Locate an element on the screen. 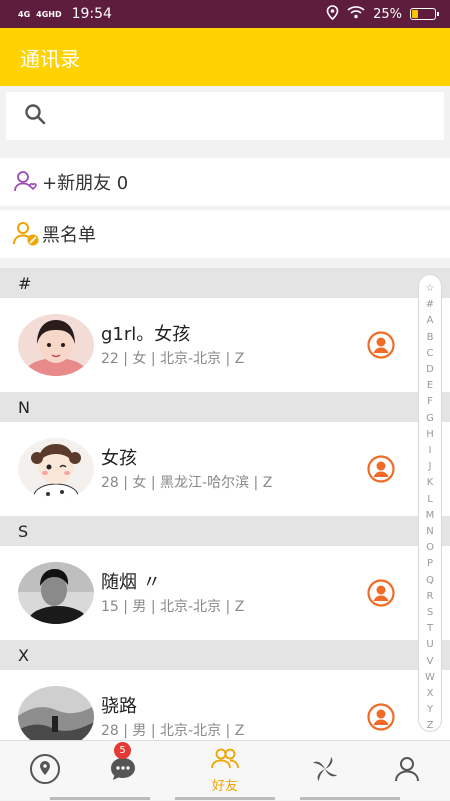  index-letter: E is located at coordinates (430, 386).